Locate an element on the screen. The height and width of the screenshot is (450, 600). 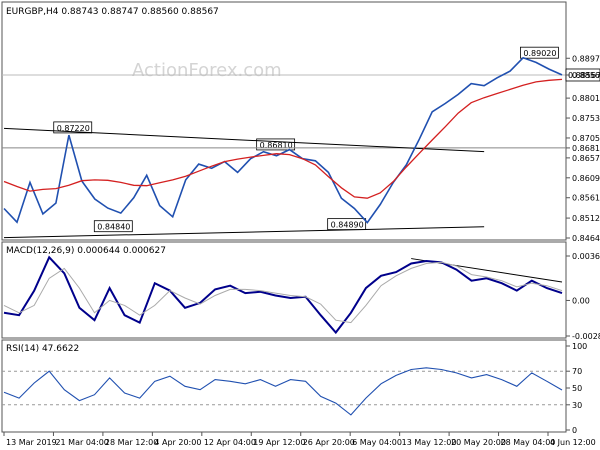
price-y-tick-label: 0.87530 is located at coordinates (586, 118).